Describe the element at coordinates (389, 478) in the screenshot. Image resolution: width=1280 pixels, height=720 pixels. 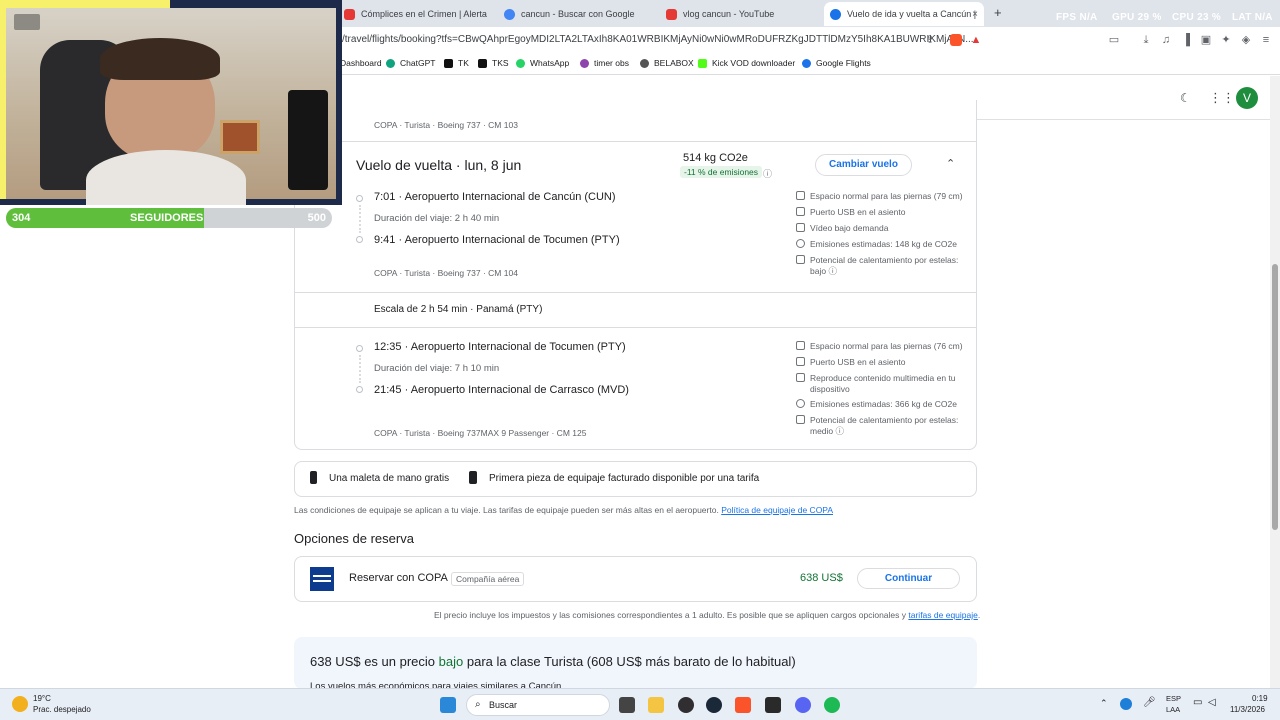
I see `carry-on-info: Una maleta de mano gratis` at that location.